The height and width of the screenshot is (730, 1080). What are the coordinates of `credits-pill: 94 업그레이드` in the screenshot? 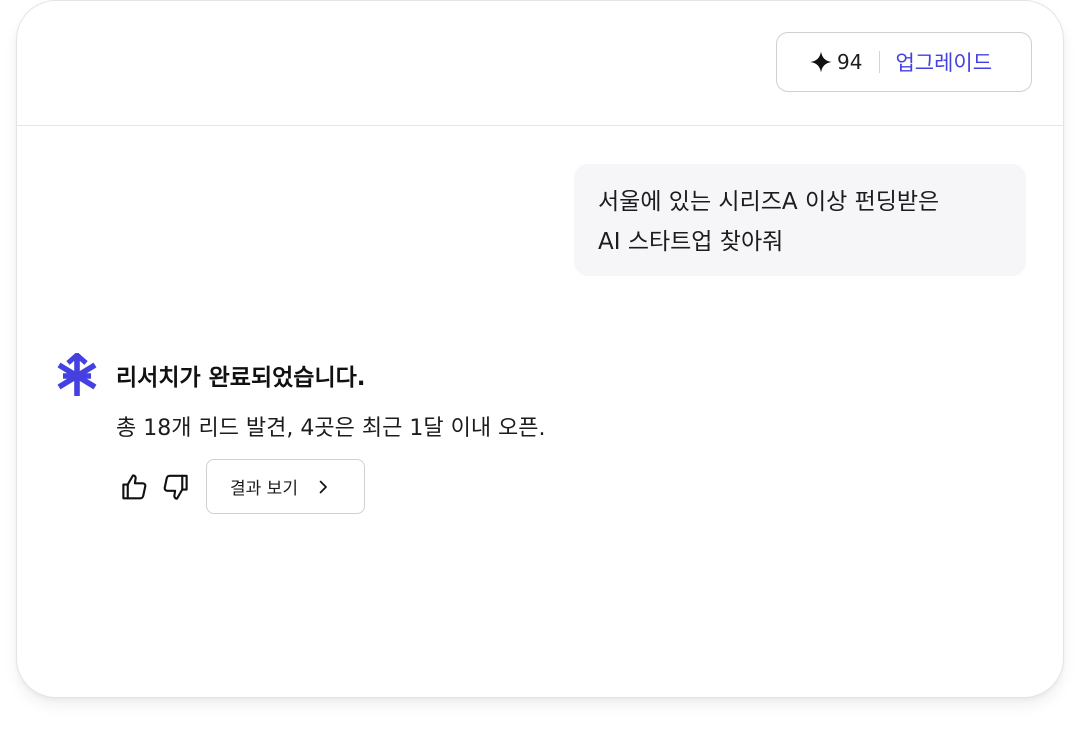 It's located at (904, 62).